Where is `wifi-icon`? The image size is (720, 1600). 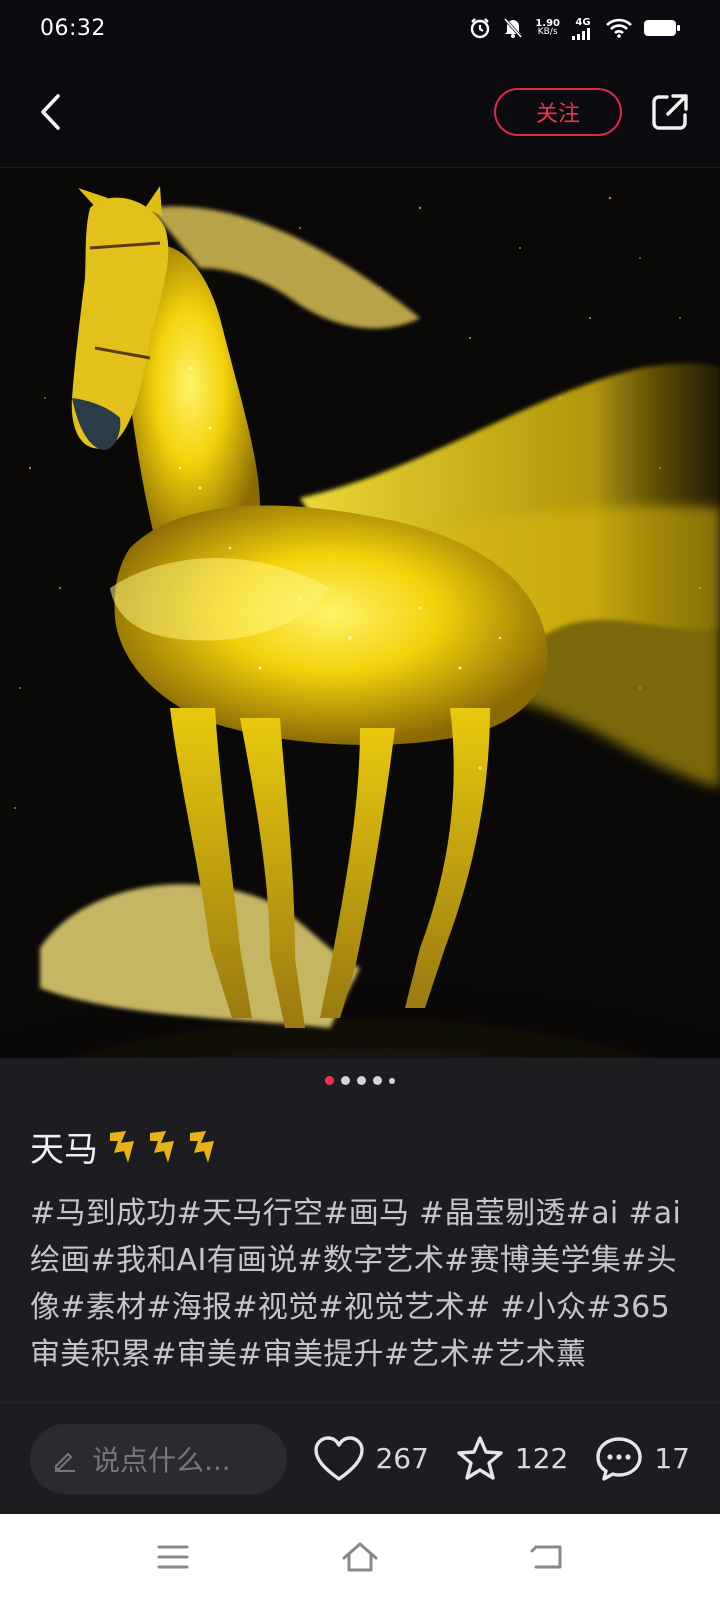
wifi-icon is located at coordinates (619, 28).